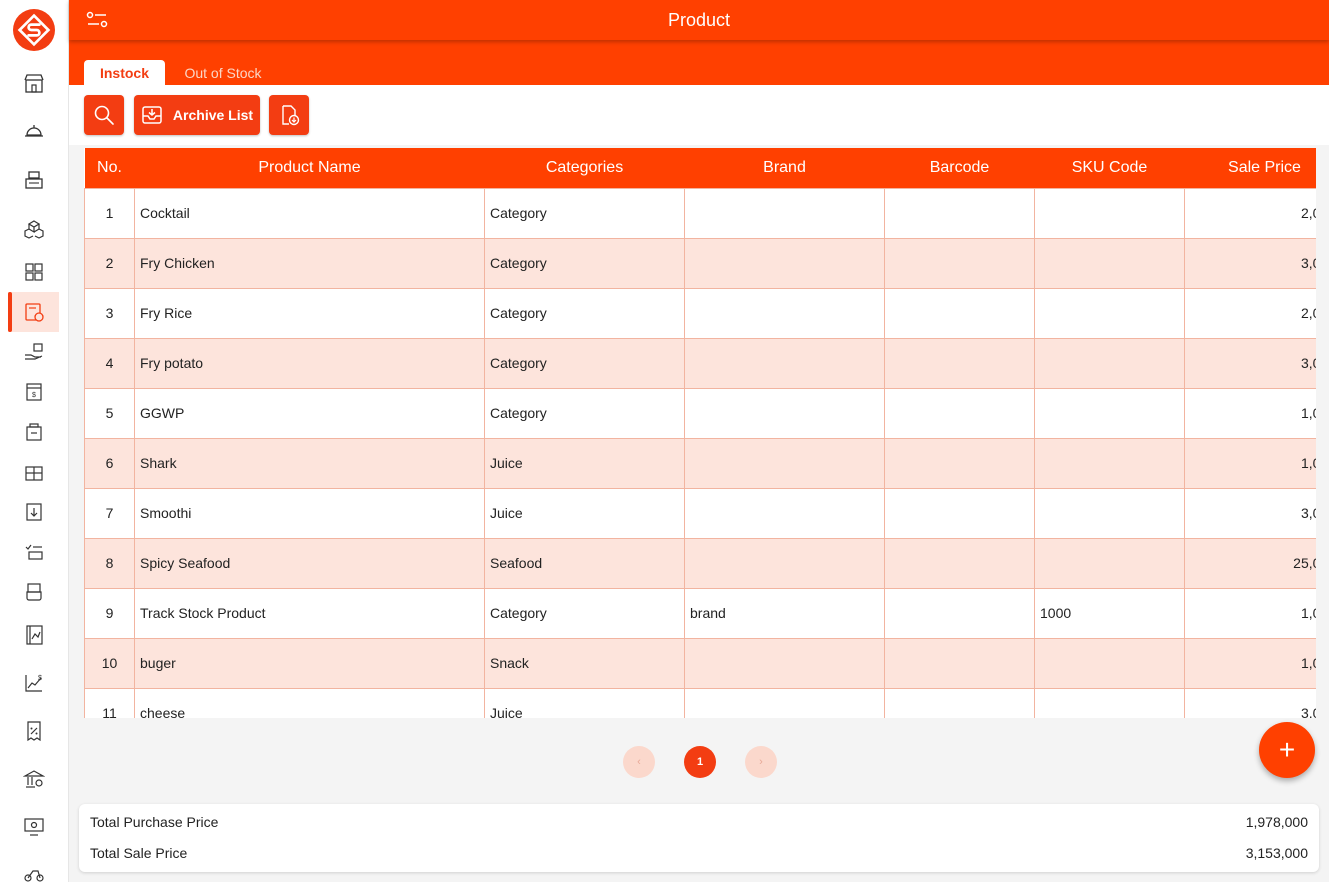 The height and width of the screenshot is (882, 1329). I want to click on table-row: 11cheeseJuice 3,000, so click(700, 702).